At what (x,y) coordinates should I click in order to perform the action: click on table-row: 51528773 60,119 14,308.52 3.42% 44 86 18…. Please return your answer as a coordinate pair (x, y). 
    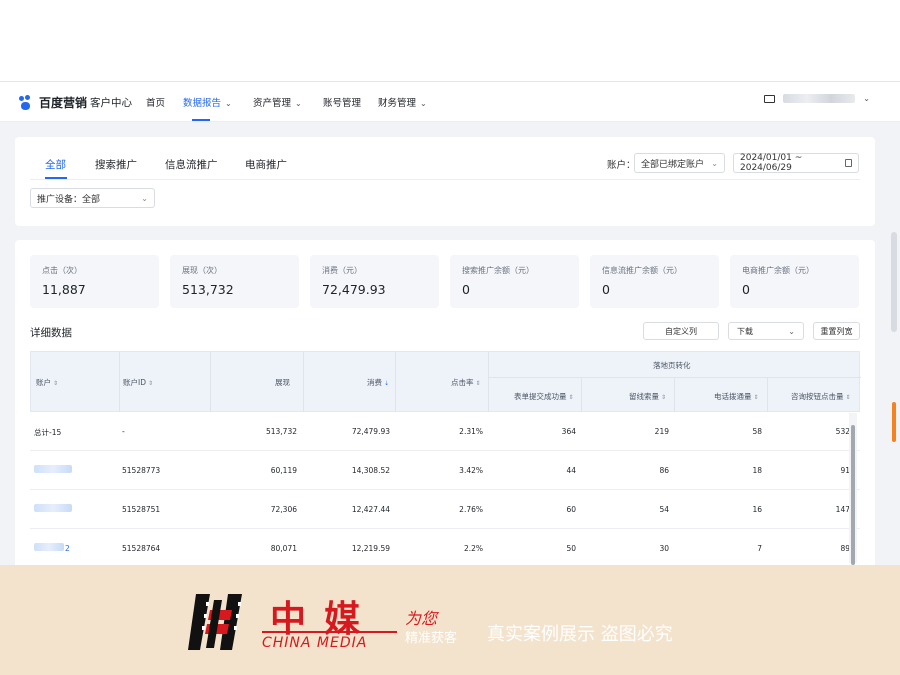
    Looking at the image, I should click on (445, 470).